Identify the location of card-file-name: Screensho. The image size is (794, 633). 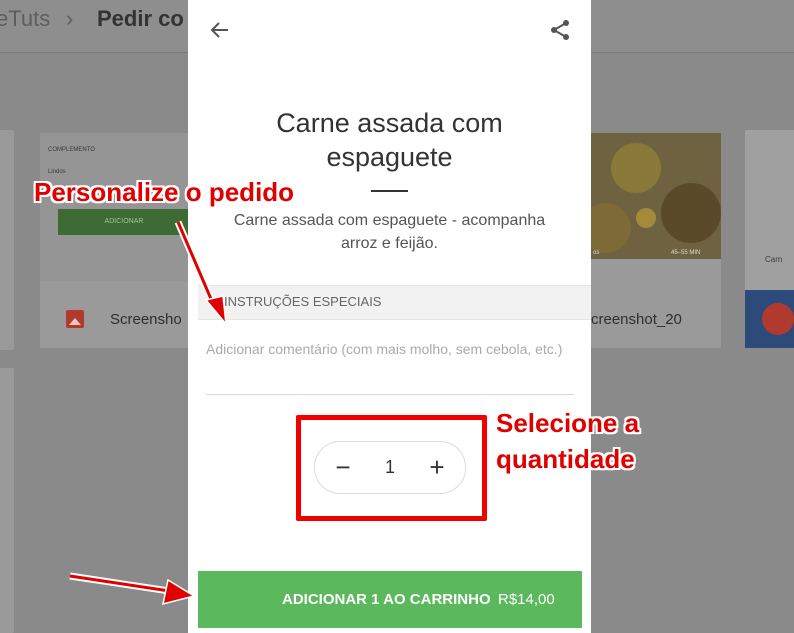
(146, 319).